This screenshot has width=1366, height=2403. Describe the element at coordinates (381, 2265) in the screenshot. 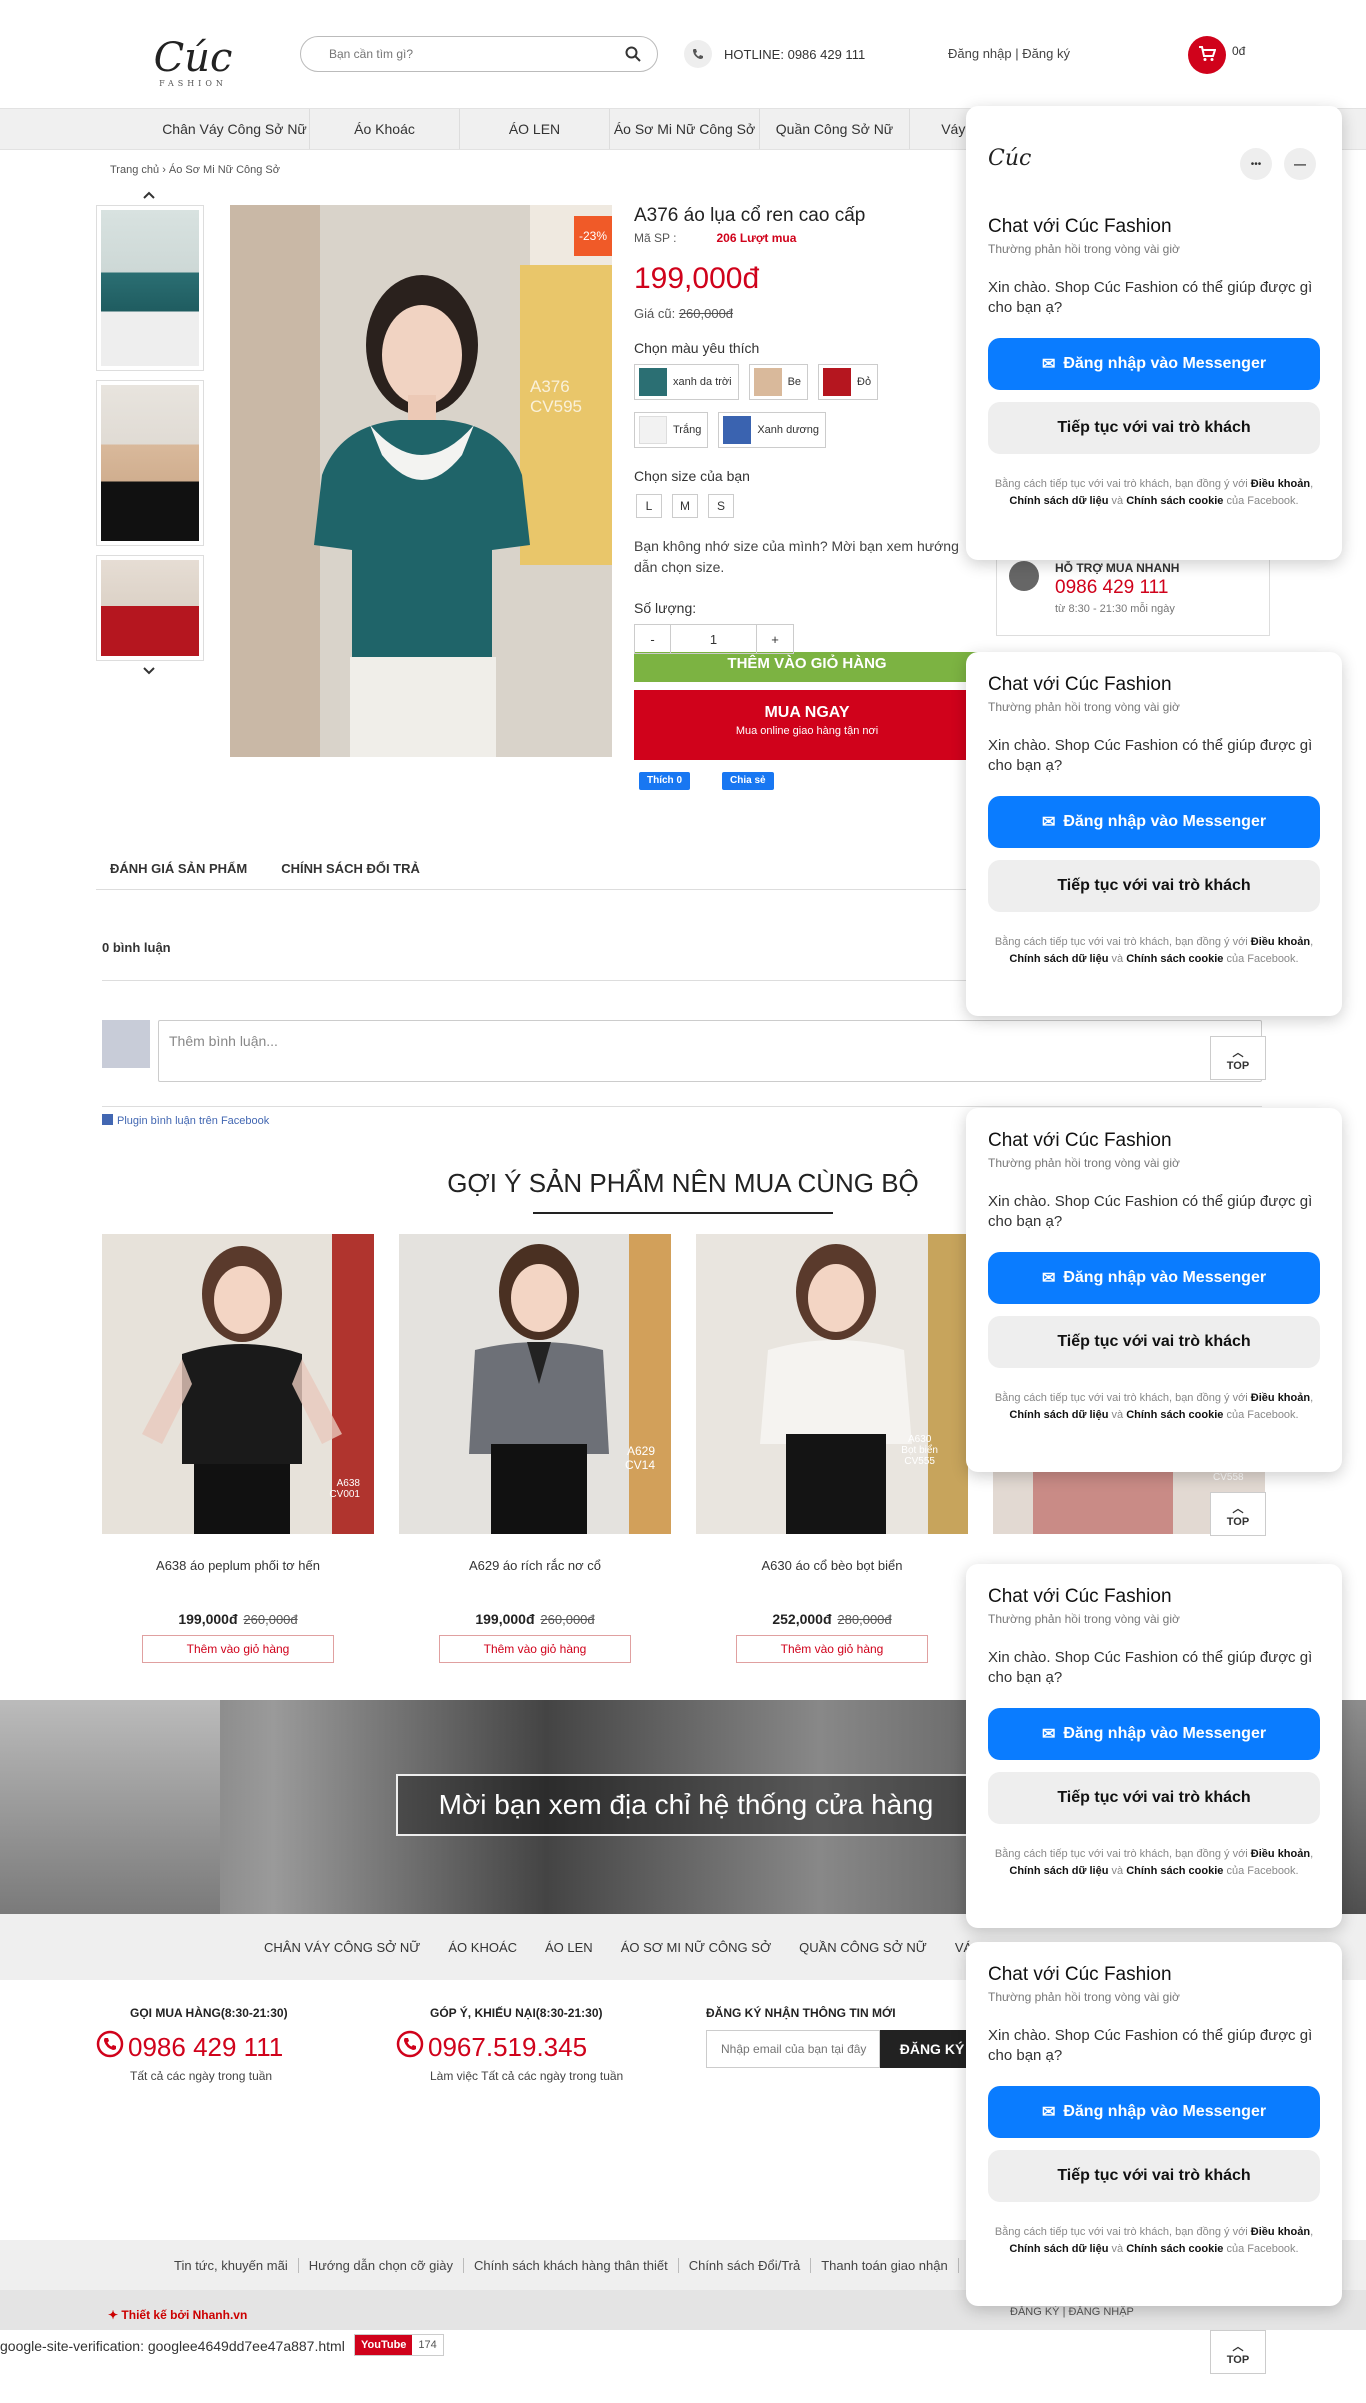

I see `footer-link: Hướng dẫn chọn cỡ giày` at that location.